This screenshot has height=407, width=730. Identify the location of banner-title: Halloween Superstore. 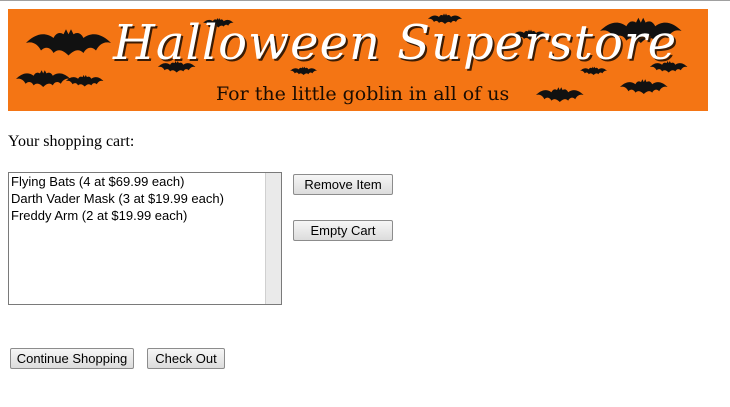
(395, 43).